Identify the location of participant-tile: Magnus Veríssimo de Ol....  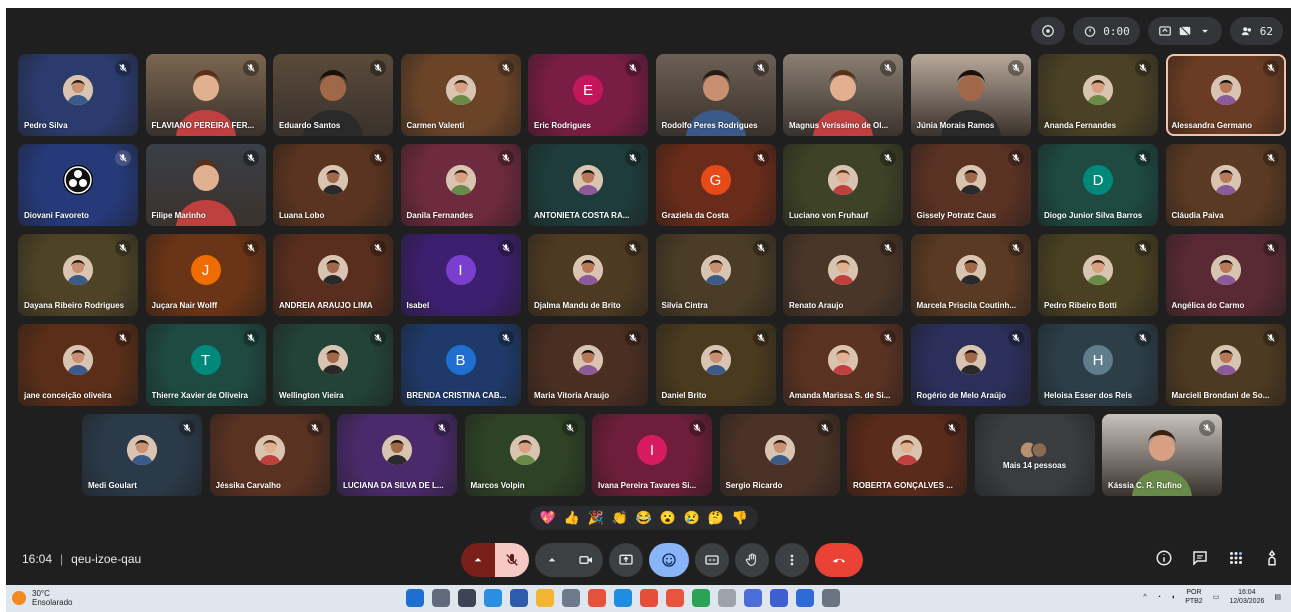
(843, 95).